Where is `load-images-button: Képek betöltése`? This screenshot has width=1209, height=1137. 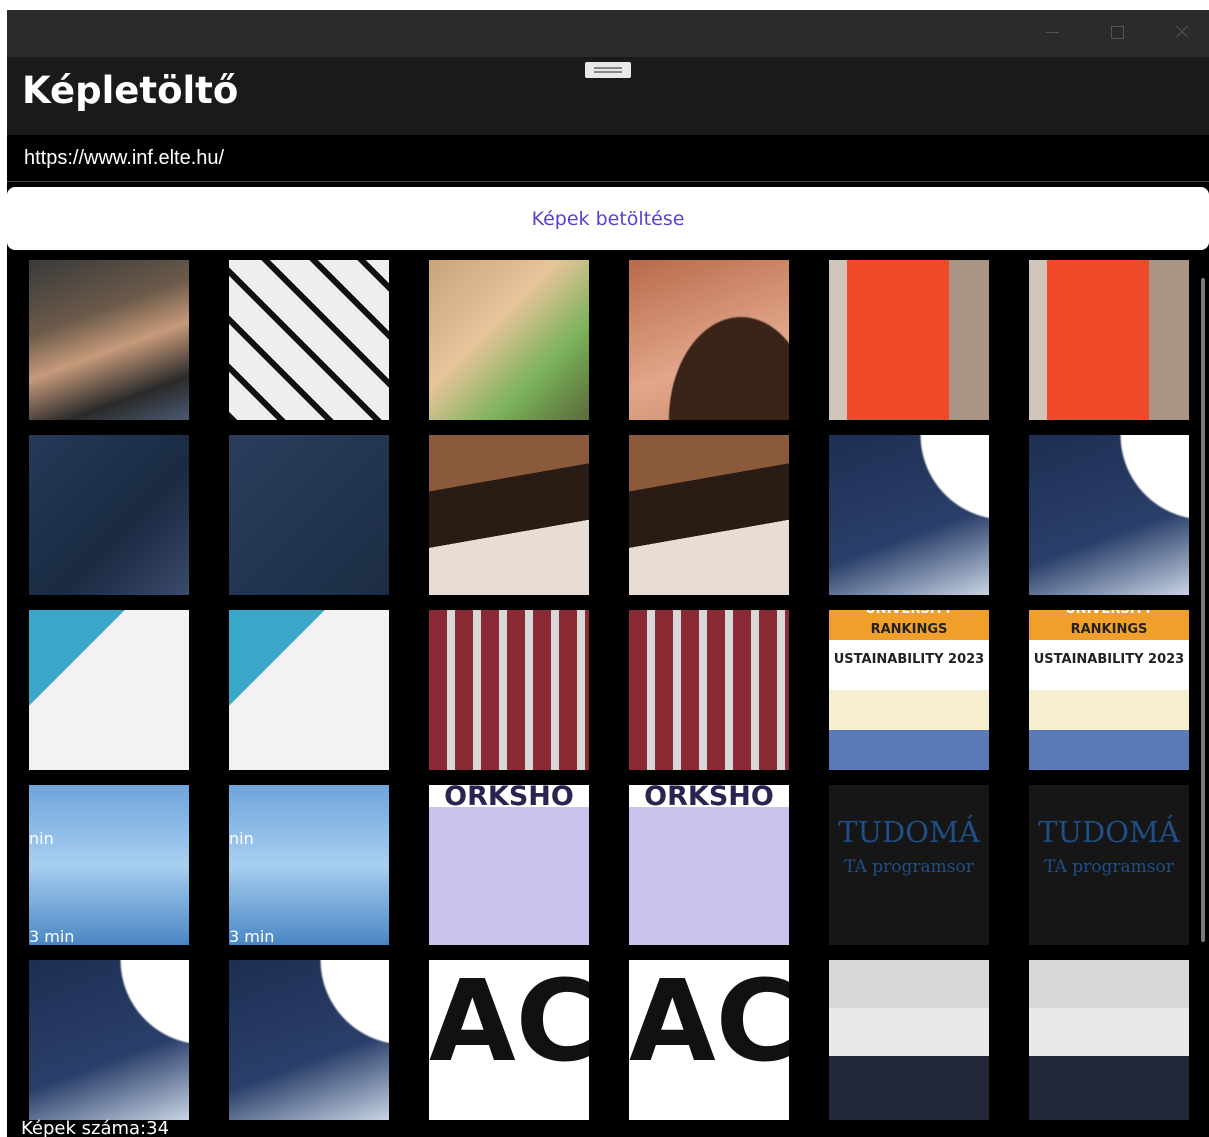 load-images-button: Képek betöltése is located at coordinates (608, 218).